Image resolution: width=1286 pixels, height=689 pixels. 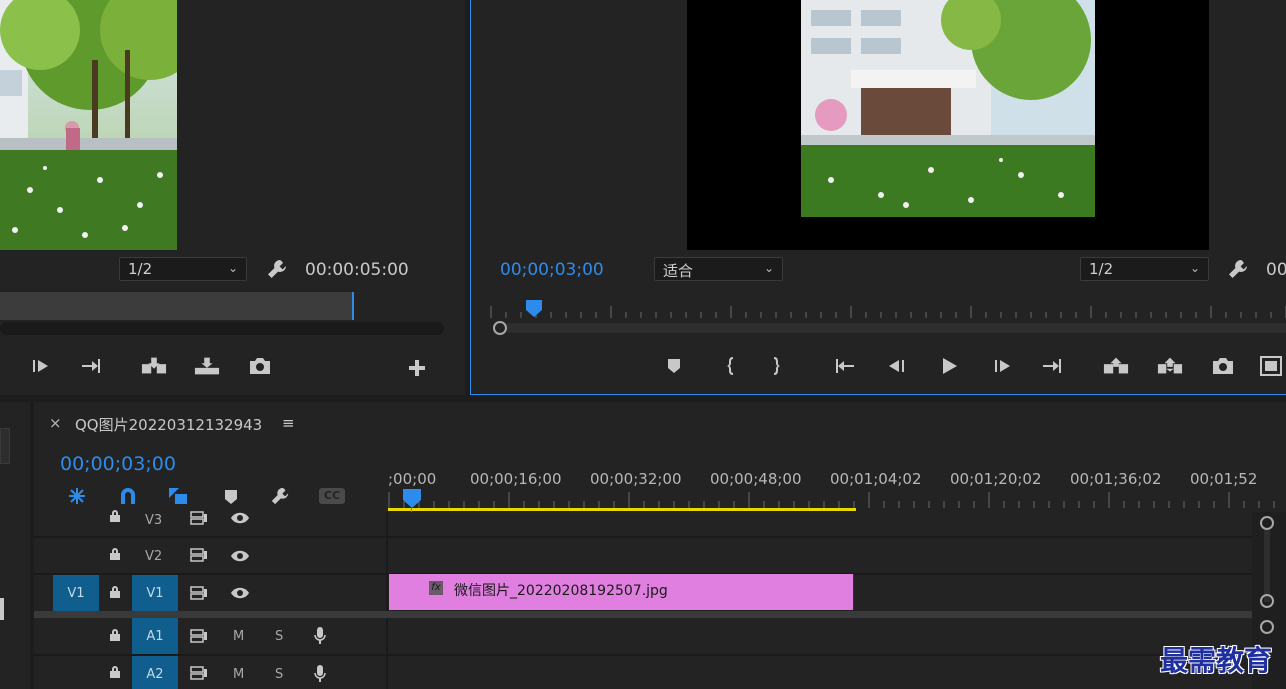 I want to click on ruler-label: 00;01;04;02, so click(x=876, y=479).